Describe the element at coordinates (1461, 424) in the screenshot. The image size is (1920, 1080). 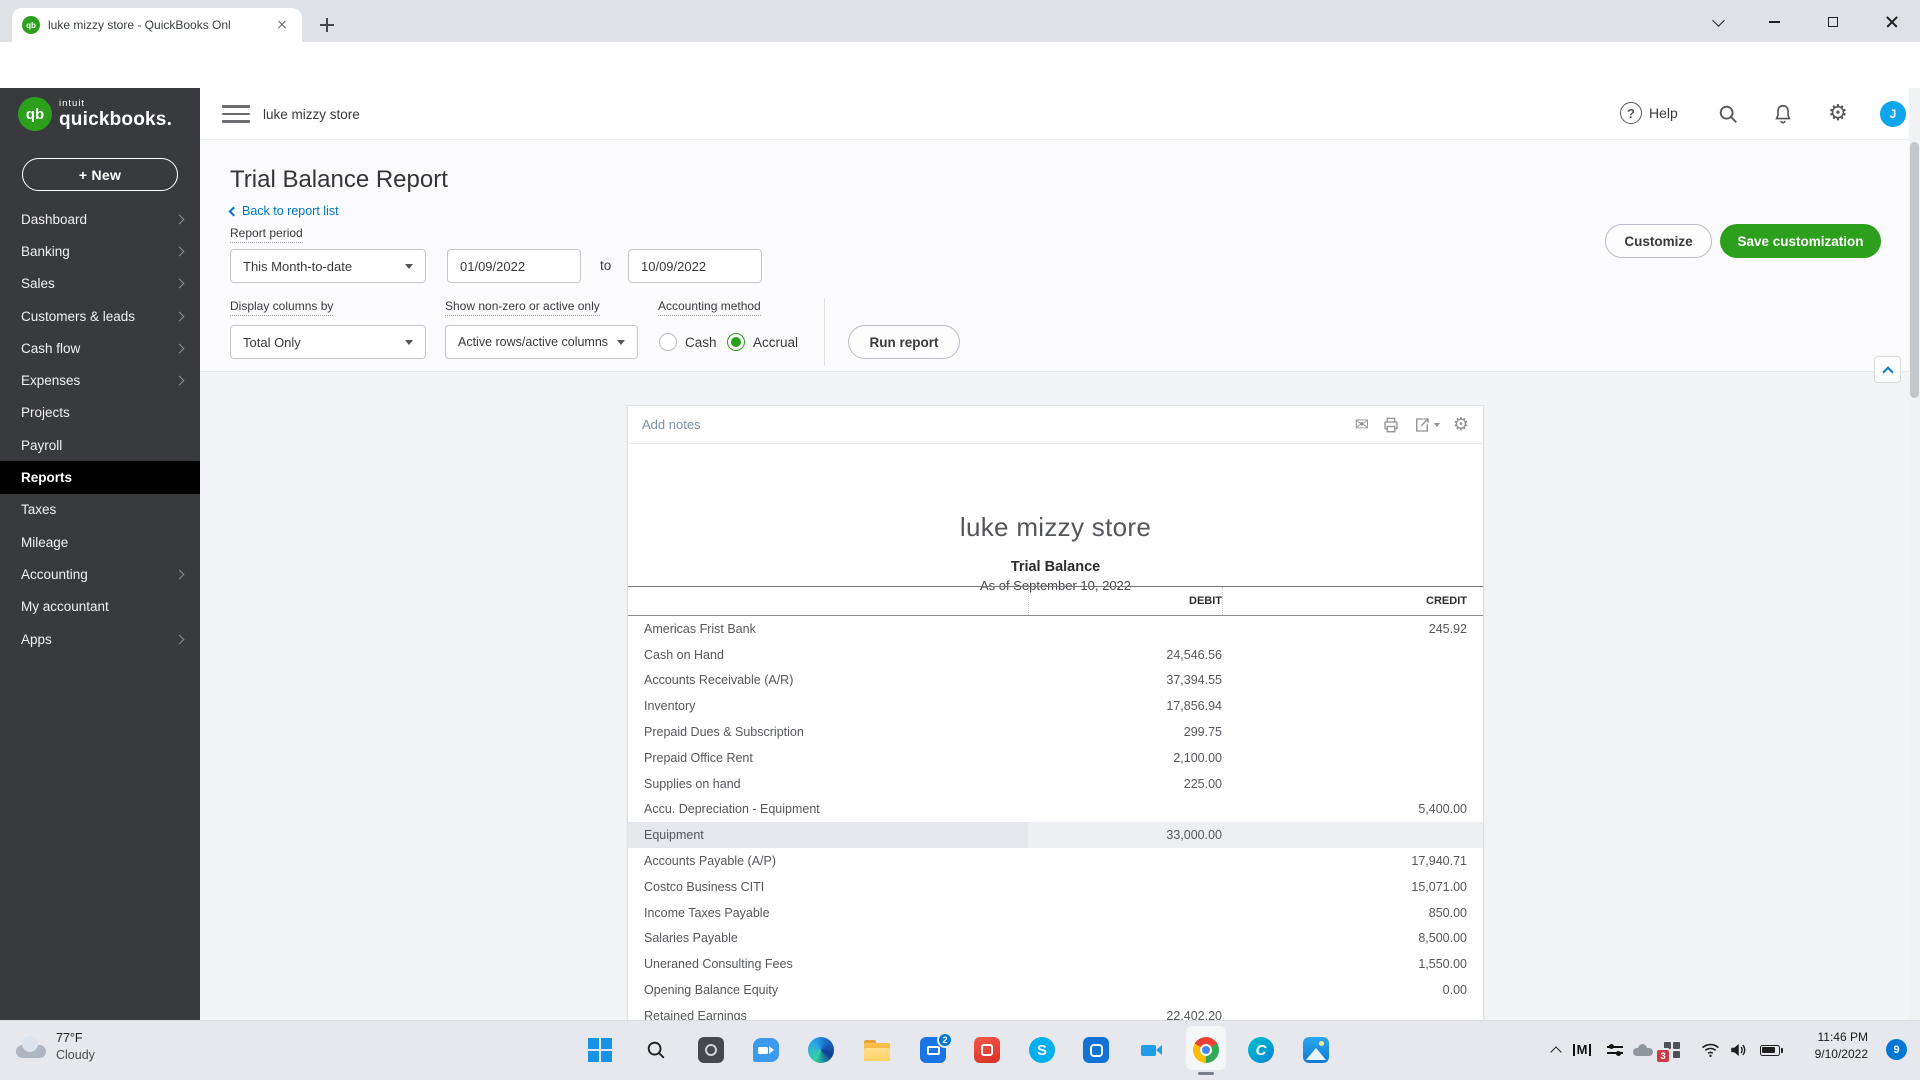
I see `report-settings-gear-icon: ⚙` at that location.